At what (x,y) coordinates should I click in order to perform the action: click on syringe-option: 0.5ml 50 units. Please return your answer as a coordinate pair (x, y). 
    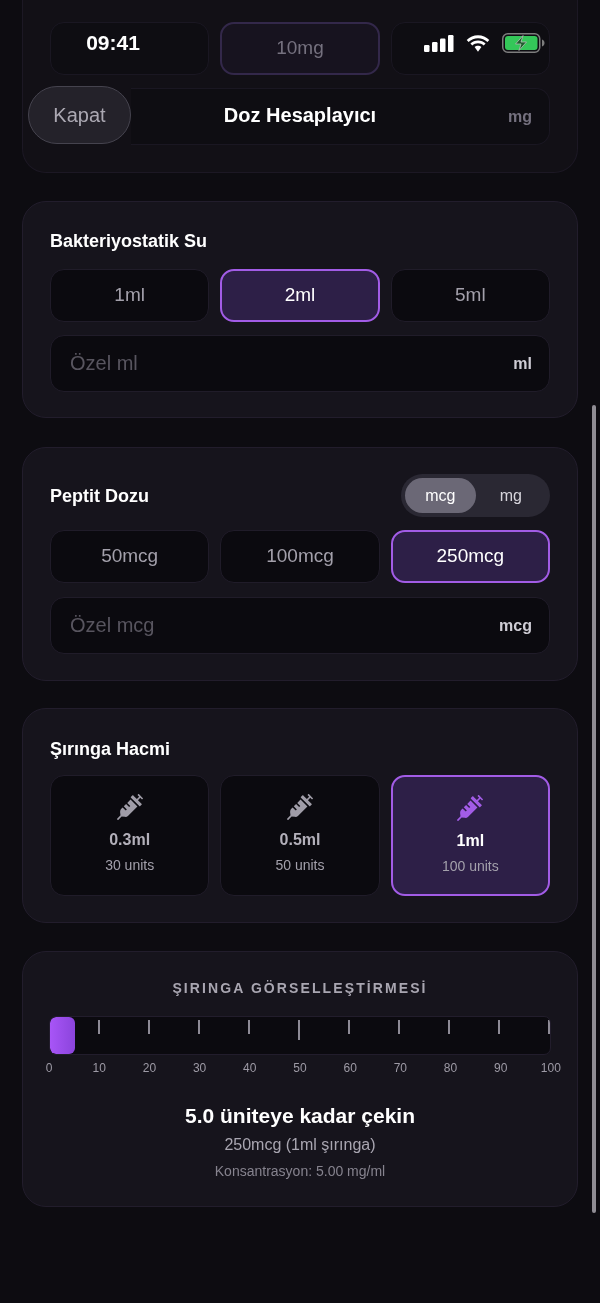
    Looking at the image, I should click on (300, 835).